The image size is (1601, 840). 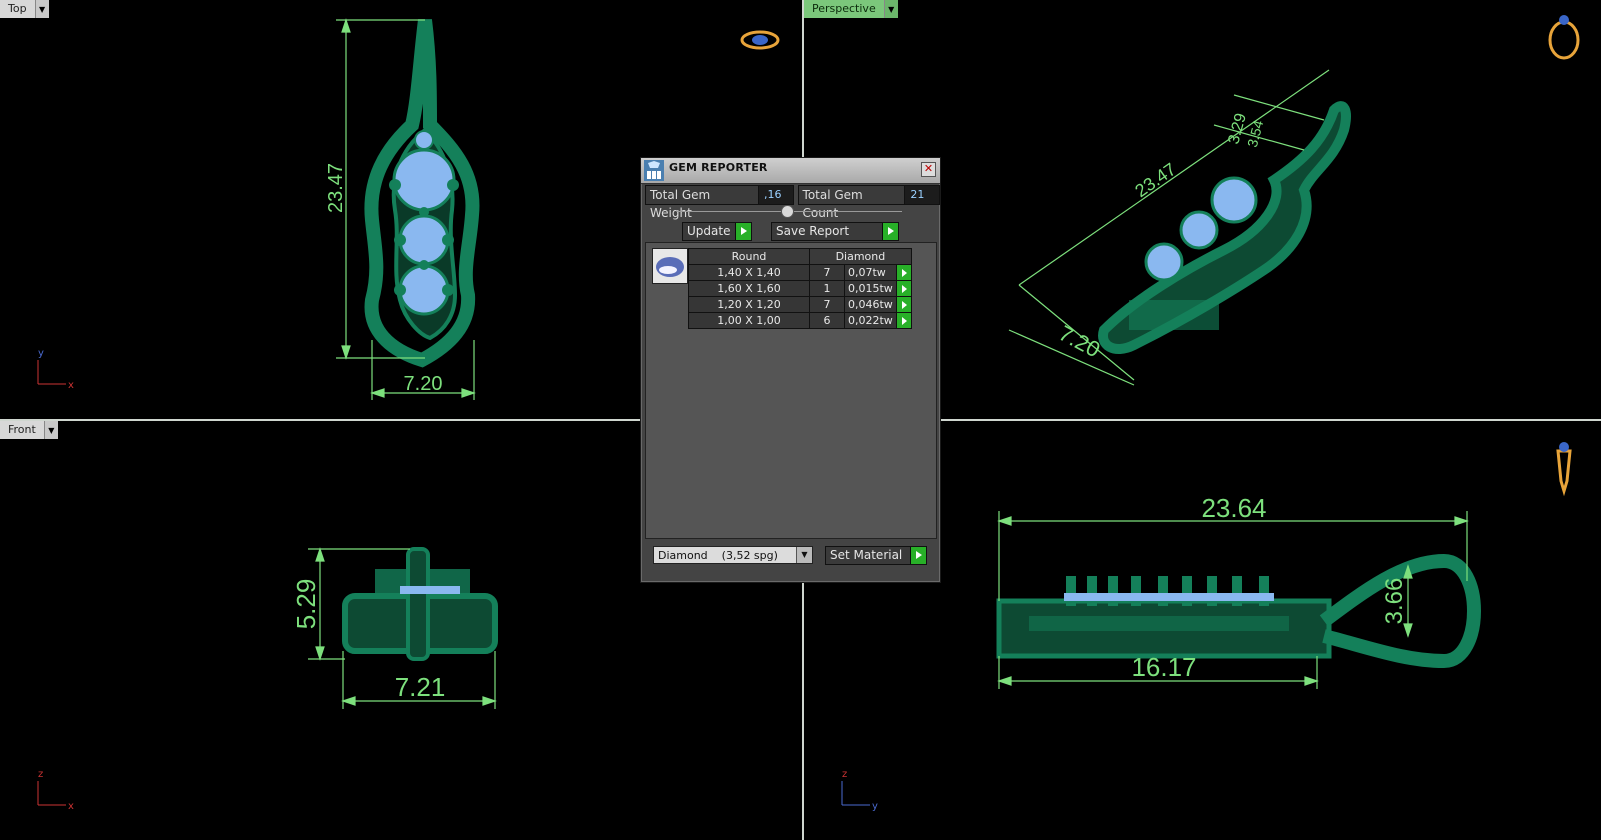 What do you see at coordinates (844, 9) in the screenshot?
I see `viewport-name: Perspective` at bounding box center [844, 9].